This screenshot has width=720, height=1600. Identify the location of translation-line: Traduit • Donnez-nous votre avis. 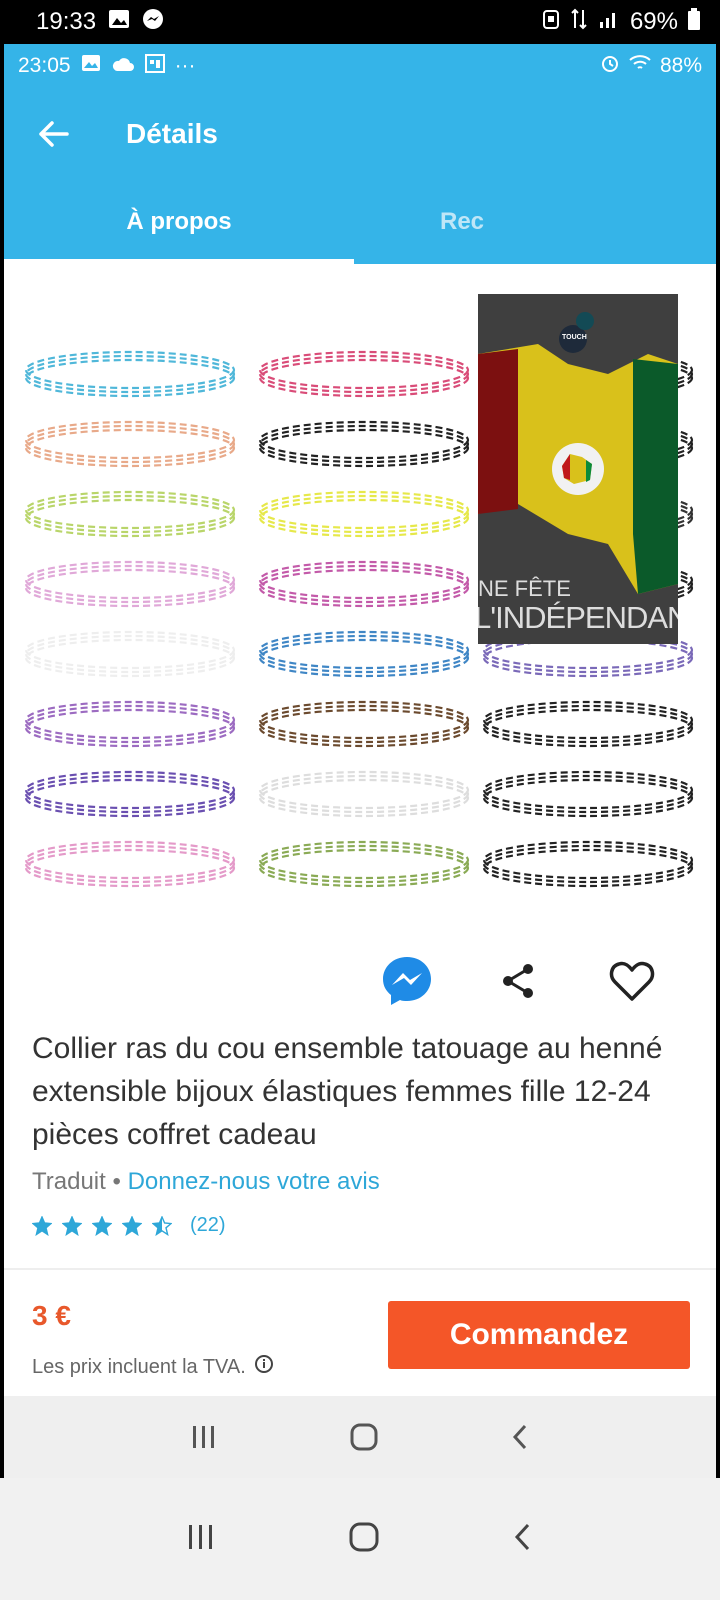
(206, 1182).